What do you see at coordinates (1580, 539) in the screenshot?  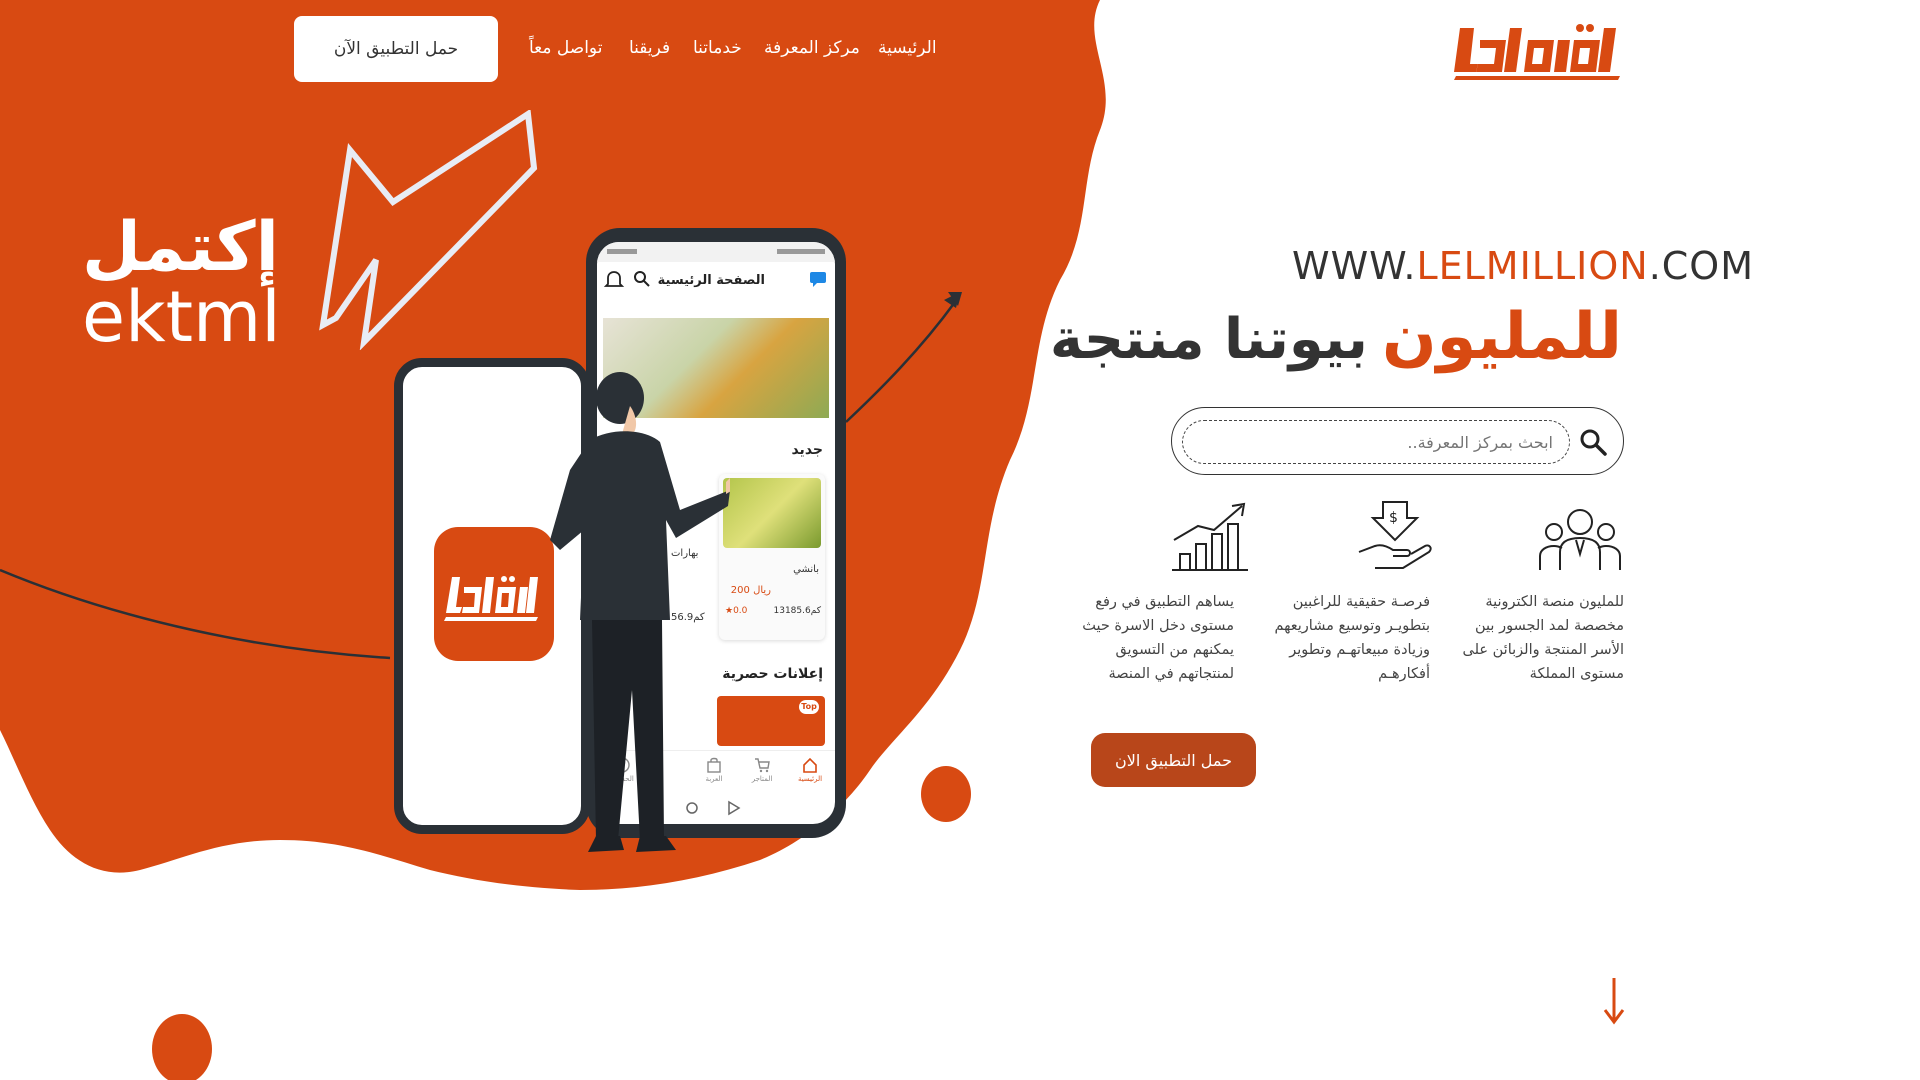 I see `people-group-icon` at bounding box center [1580, 539].